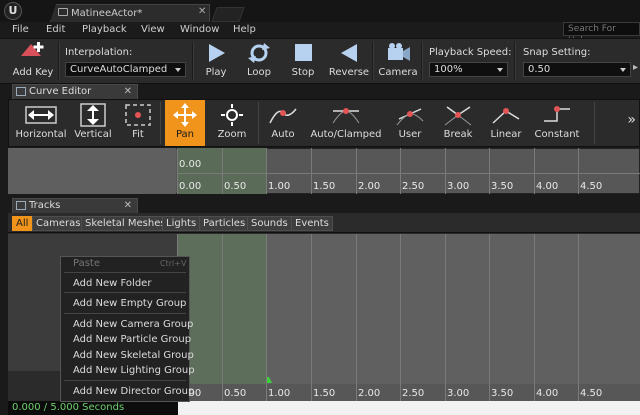 The image size is (640, 415). What do you see at coordinates (22, 223) in the screenshot?
I see `filter-all: All` at bounding box center [22, 223].